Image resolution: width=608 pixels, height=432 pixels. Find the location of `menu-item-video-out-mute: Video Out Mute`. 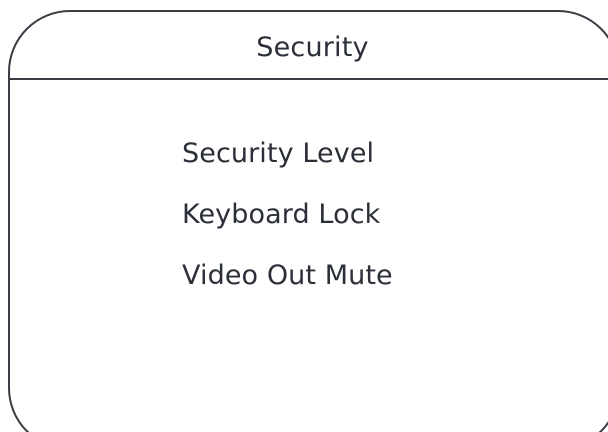

menu-item-video-out-mute: Video Out Mute is located at coordinates (287, 275).